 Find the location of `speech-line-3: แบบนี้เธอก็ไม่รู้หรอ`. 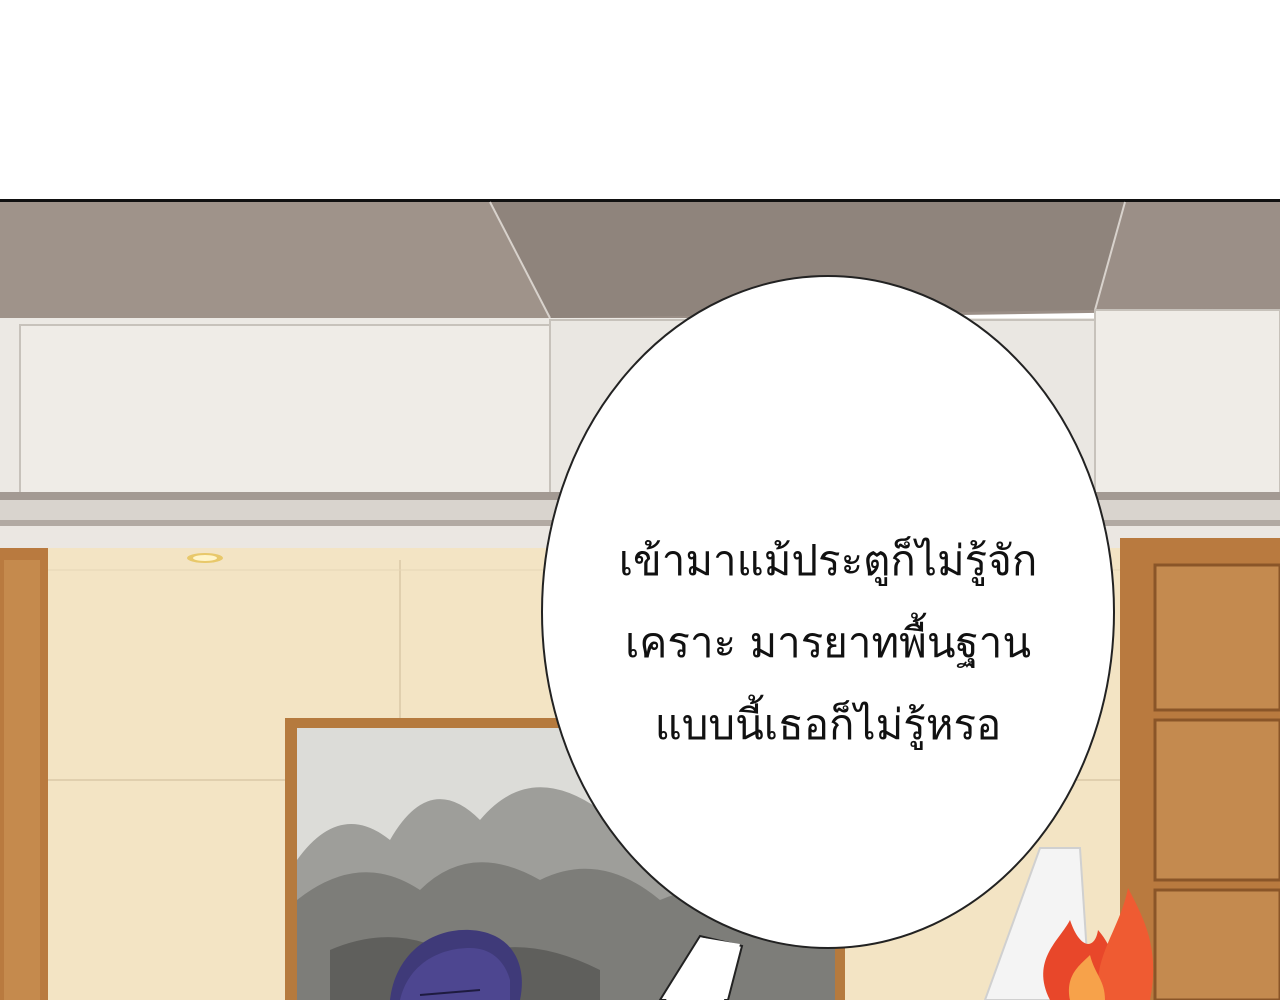

speech-line-3: แบบนี้เธอก็ไม่รู้หรอ is located at coordinates (828, 724).